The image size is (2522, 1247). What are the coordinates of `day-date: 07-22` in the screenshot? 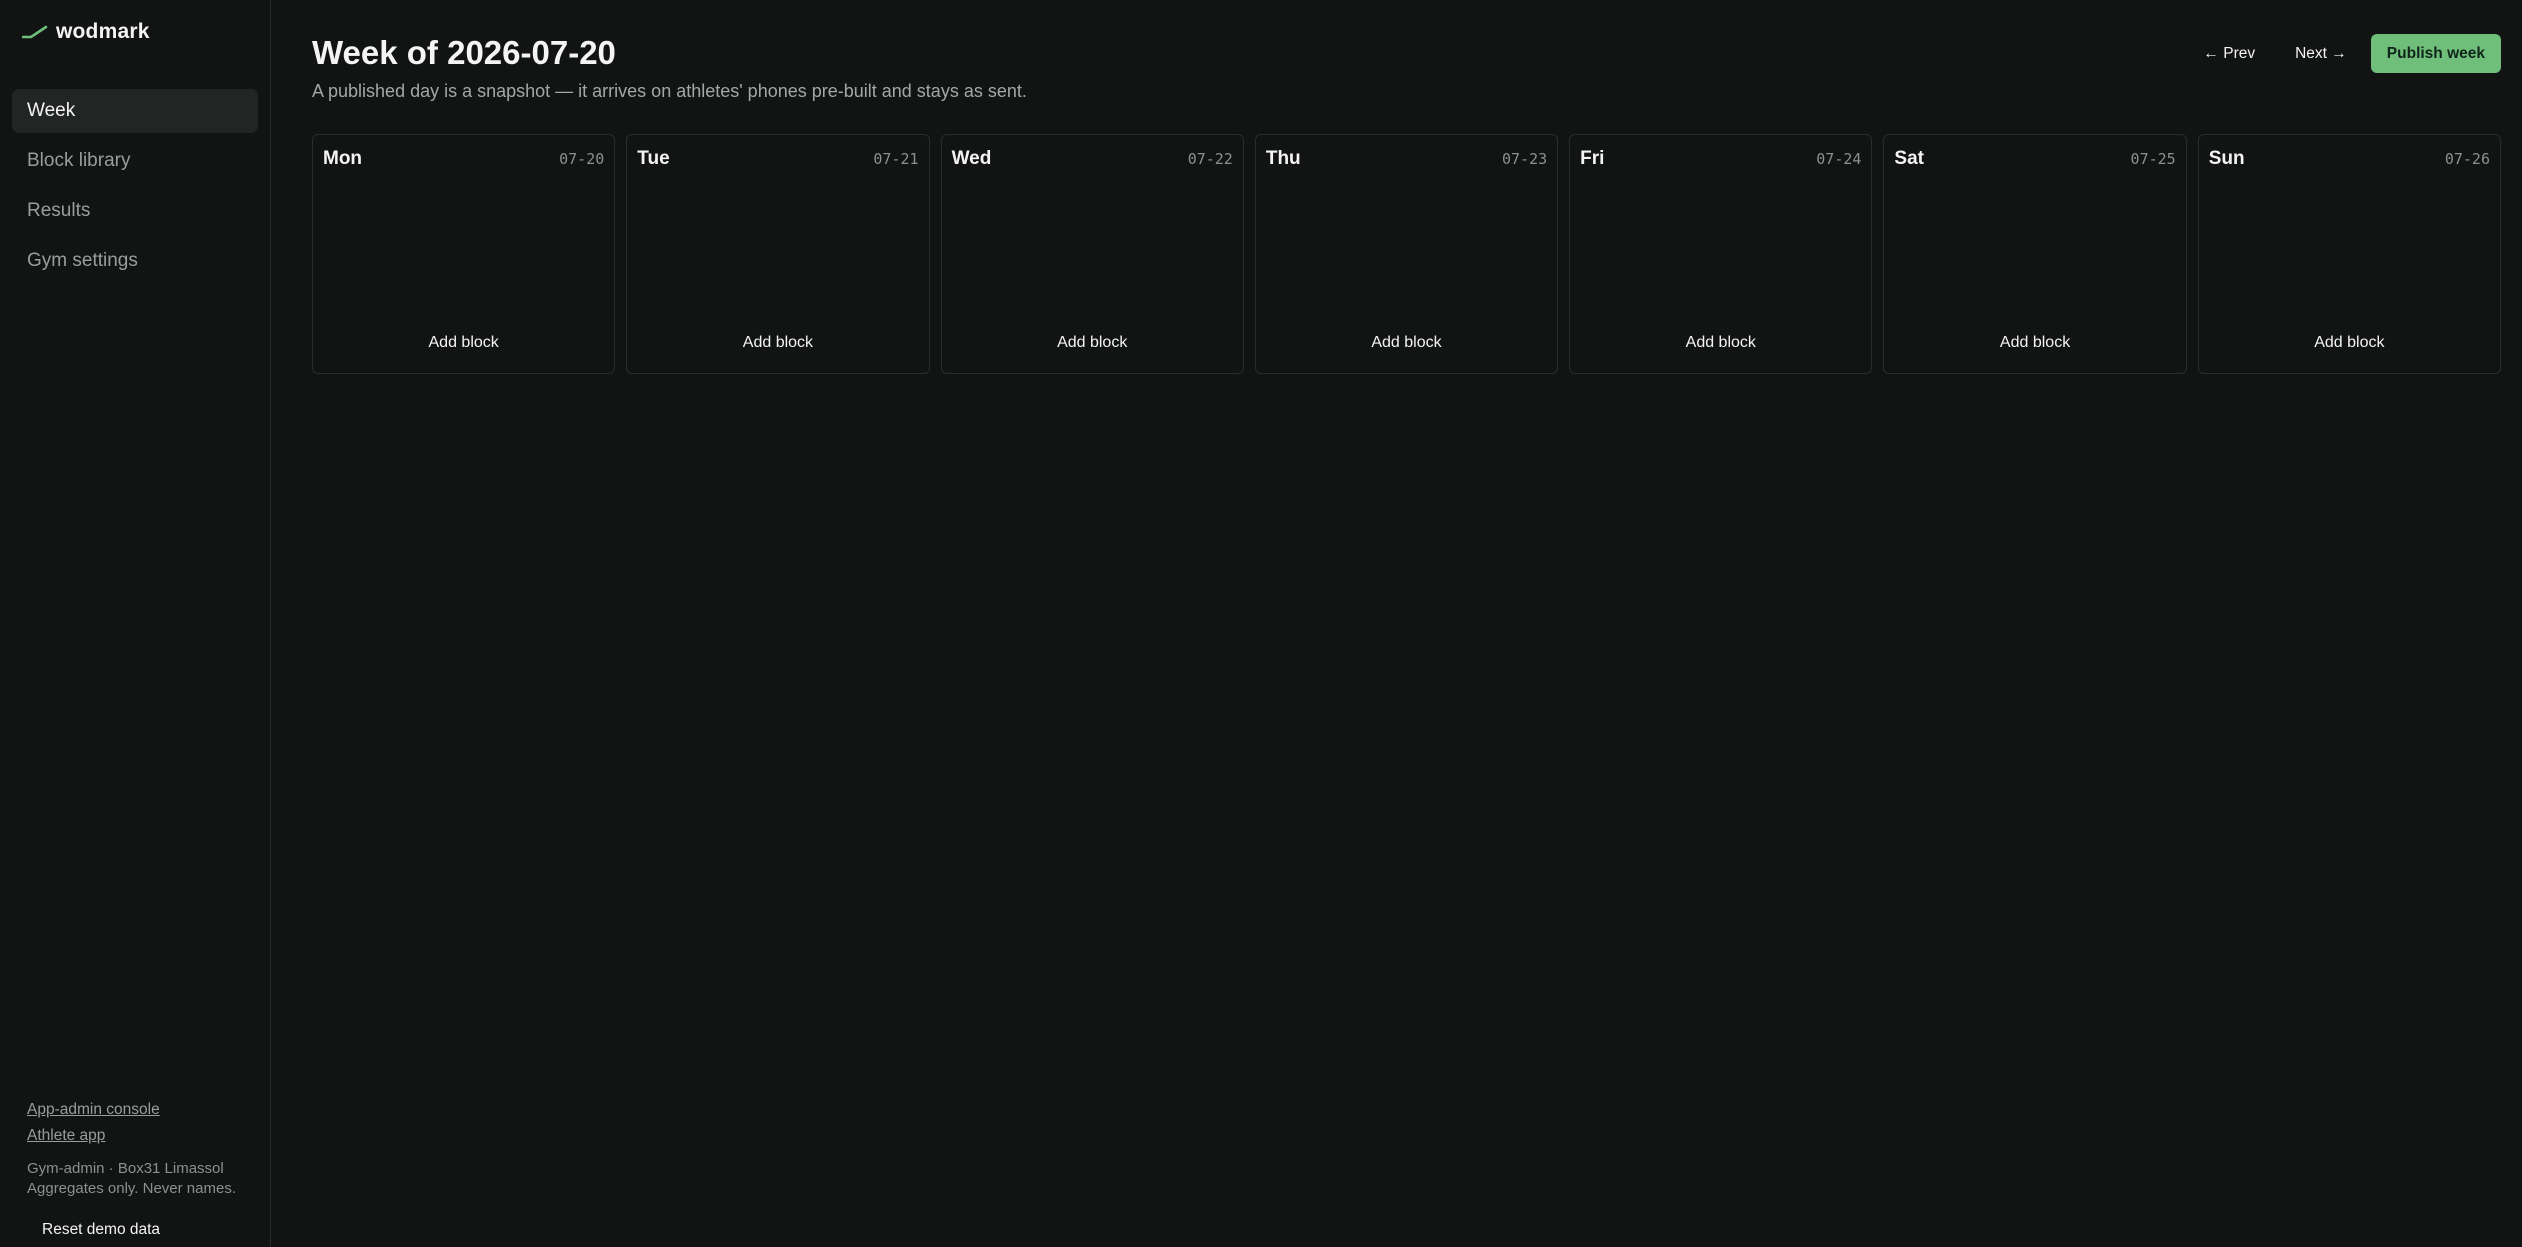 It's located at (1210, 159).